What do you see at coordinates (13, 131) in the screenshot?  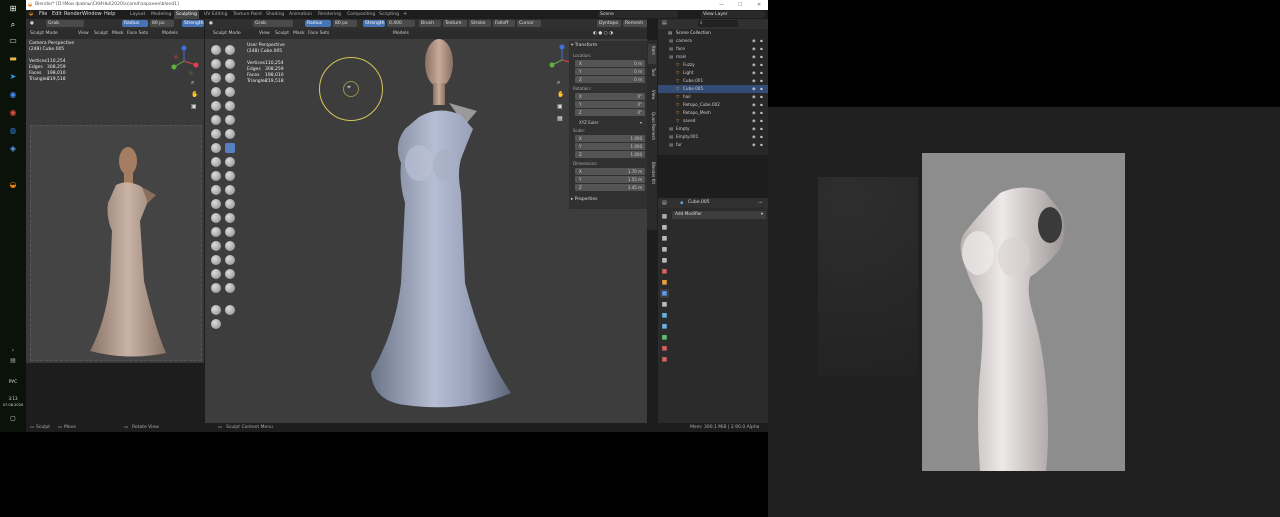 I see `edge-icon: ◍` at bounding box center [13, 131].